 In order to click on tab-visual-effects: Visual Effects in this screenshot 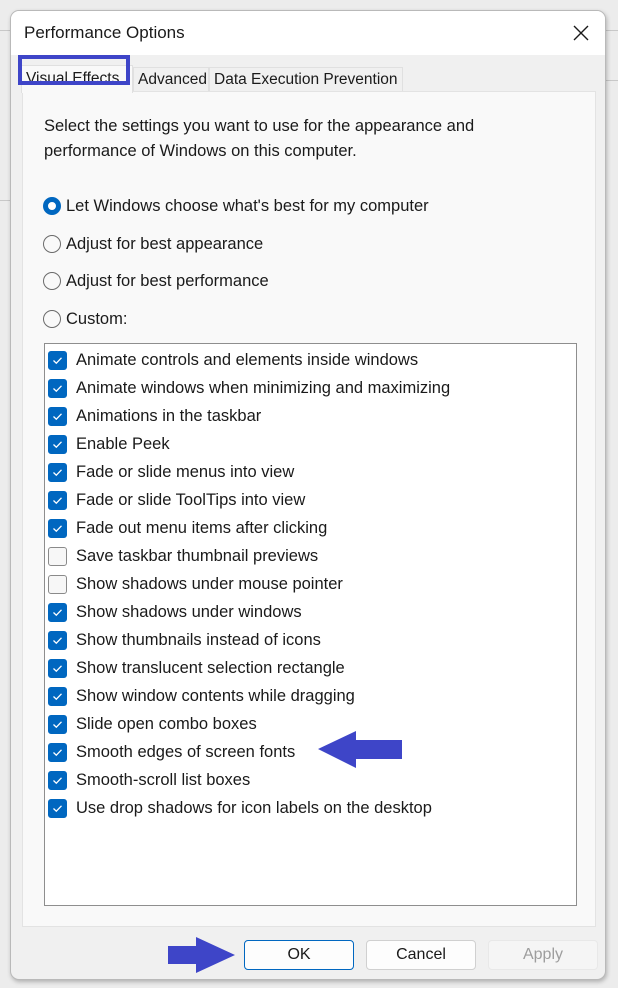, I will do `click(77, 79)`.